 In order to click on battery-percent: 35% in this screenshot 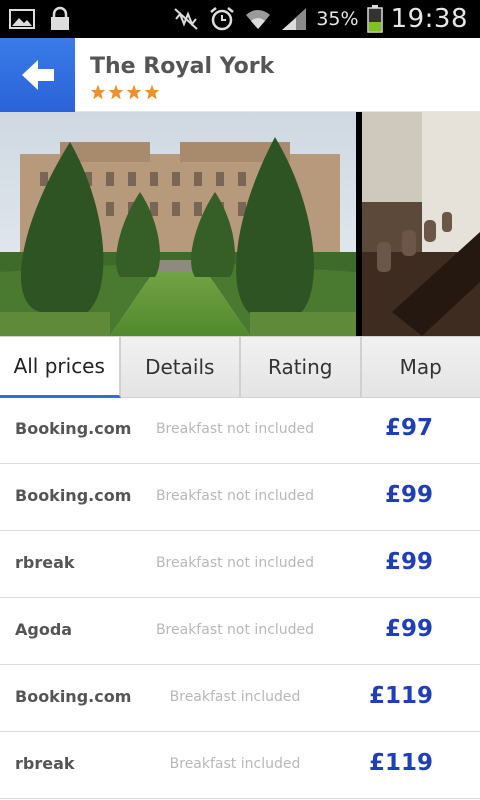, I will do `click(337, 19)`.